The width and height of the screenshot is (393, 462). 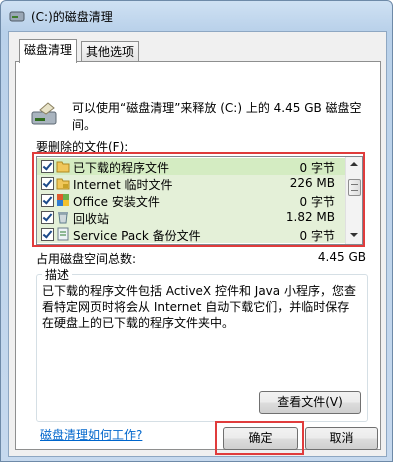 What do you see at coordinates (48, 51) in the screenshot?
I see `tab-disk-cleanup: 磁盘清理` at bounding box center [48, 51].